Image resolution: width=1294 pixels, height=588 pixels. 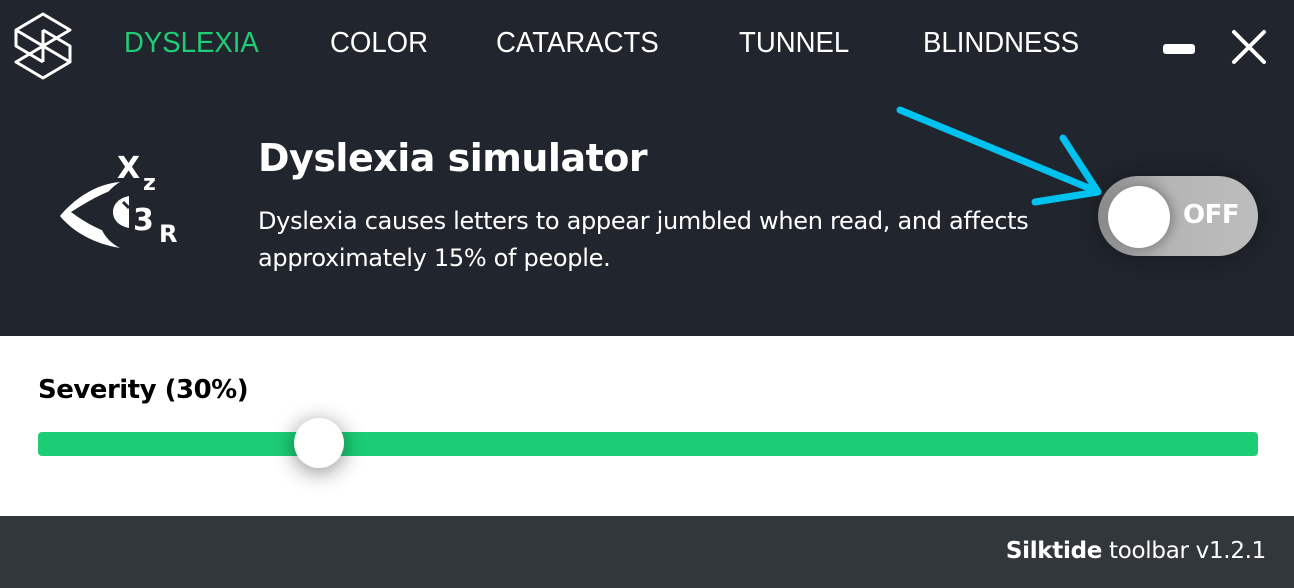 What do you see at coordinates (1179, 49) in the screenshot?
I see `minimize-icon` at bounding box center [1179, 49].